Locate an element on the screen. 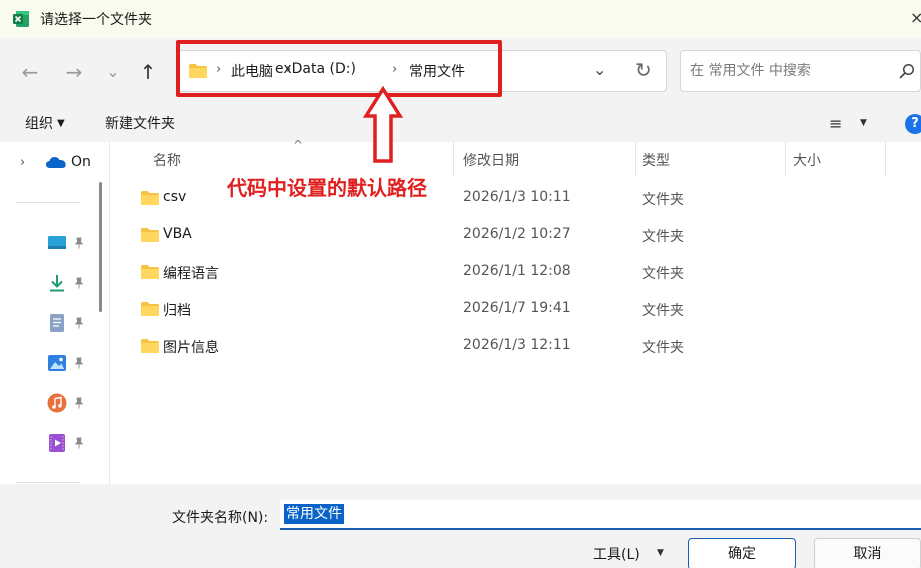 Image resolution: width=921 pixels, height=568 pixels. file-date: 2026/1/2 10:27 is located at coordinates (517, 234).